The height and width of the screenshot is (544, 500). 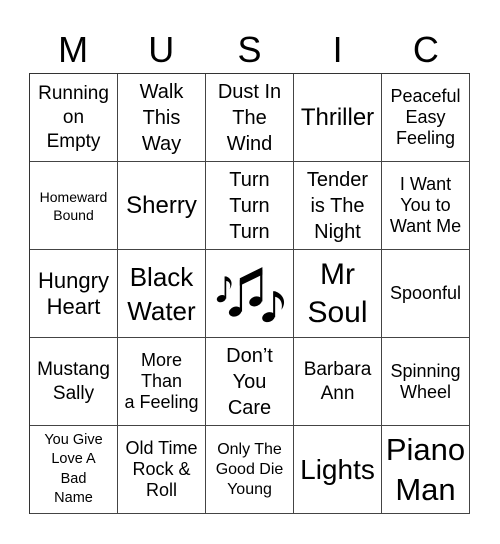 I want to click on header-letter-s: S, so click(x=249, y=49).